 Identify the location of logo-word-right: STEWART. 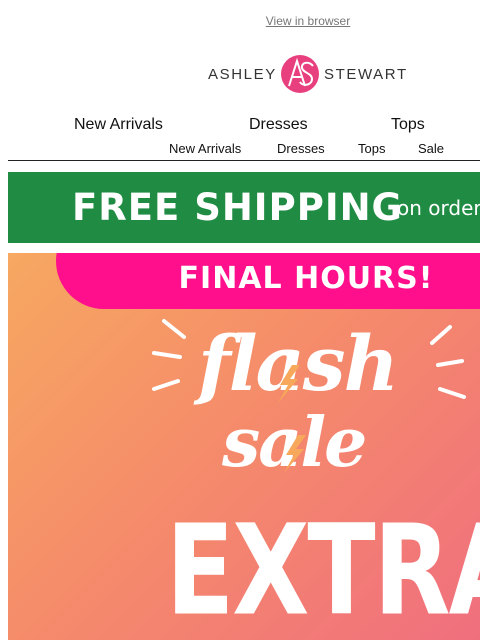
(366, 74).